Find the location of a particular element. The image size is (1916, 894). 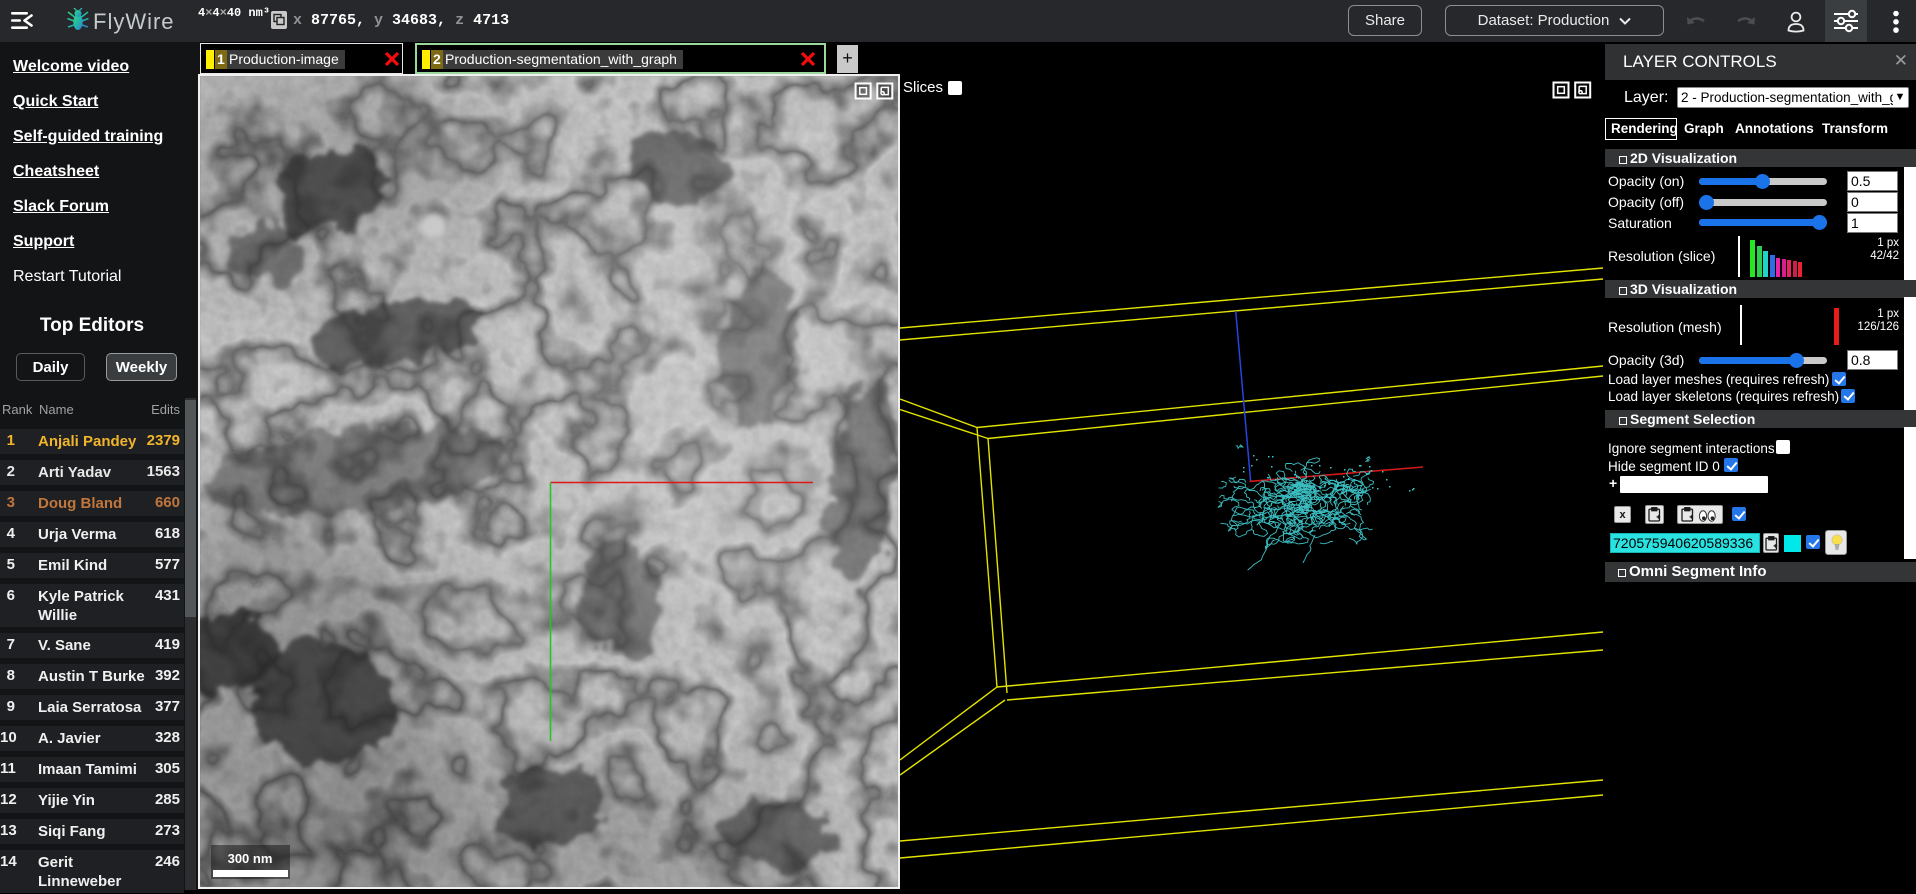

svg-text: 300 nm is located at coordinates (250, 858).